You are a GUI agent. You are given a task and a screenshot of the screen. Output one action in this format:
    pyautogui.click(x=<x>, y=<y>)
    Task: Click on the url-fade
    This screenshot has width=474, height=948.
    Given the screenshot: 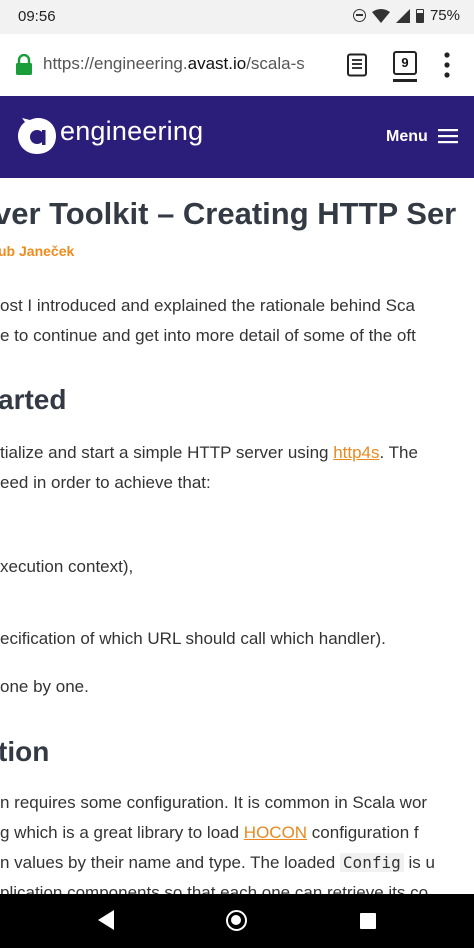 What is the action you would take?
    pyautogui.click(x=317, y=66)
    